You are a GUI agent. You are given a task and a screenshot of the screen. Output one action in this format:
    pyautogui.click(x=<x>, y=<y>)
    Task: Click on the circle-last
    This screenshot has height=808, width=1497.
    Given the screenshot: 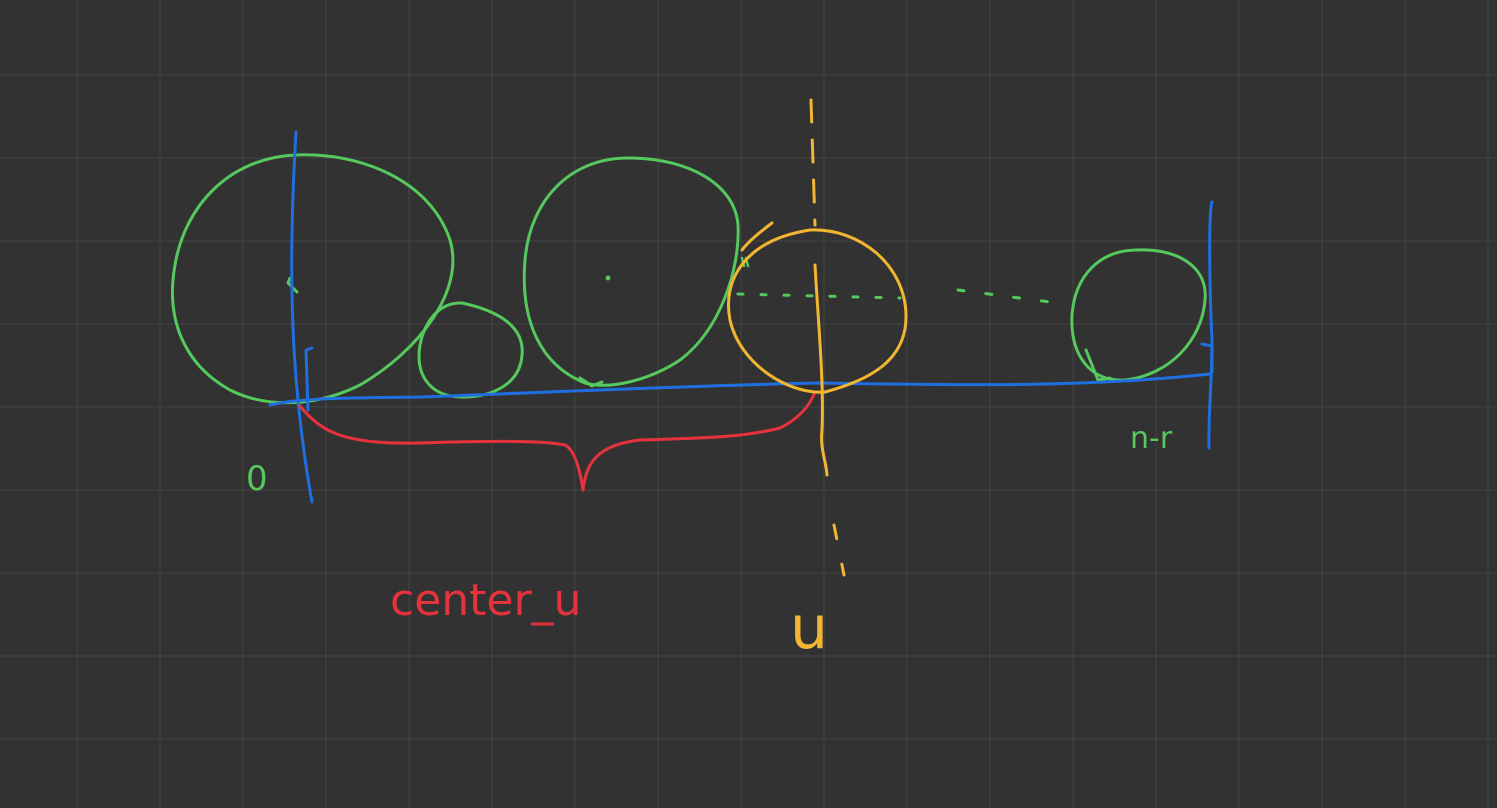 What is the action you would take?
    pyautogui.click(x=1138, y=315)
    